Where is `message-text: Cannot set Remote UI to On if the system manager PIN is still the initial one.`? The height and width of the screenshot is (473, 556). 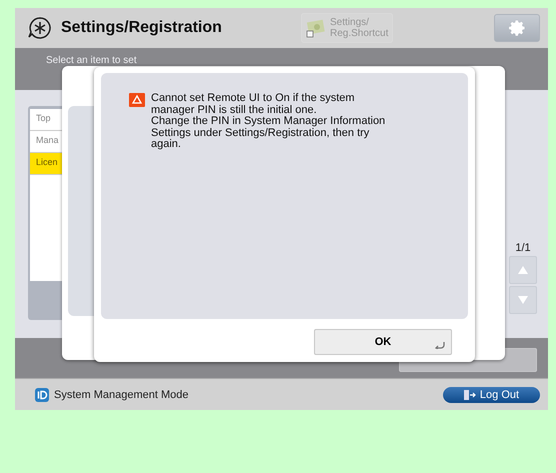 message-text: Cannot set Remote UI to On if the system manager PIN is still the initial one. is located at coordinates (253, 104).